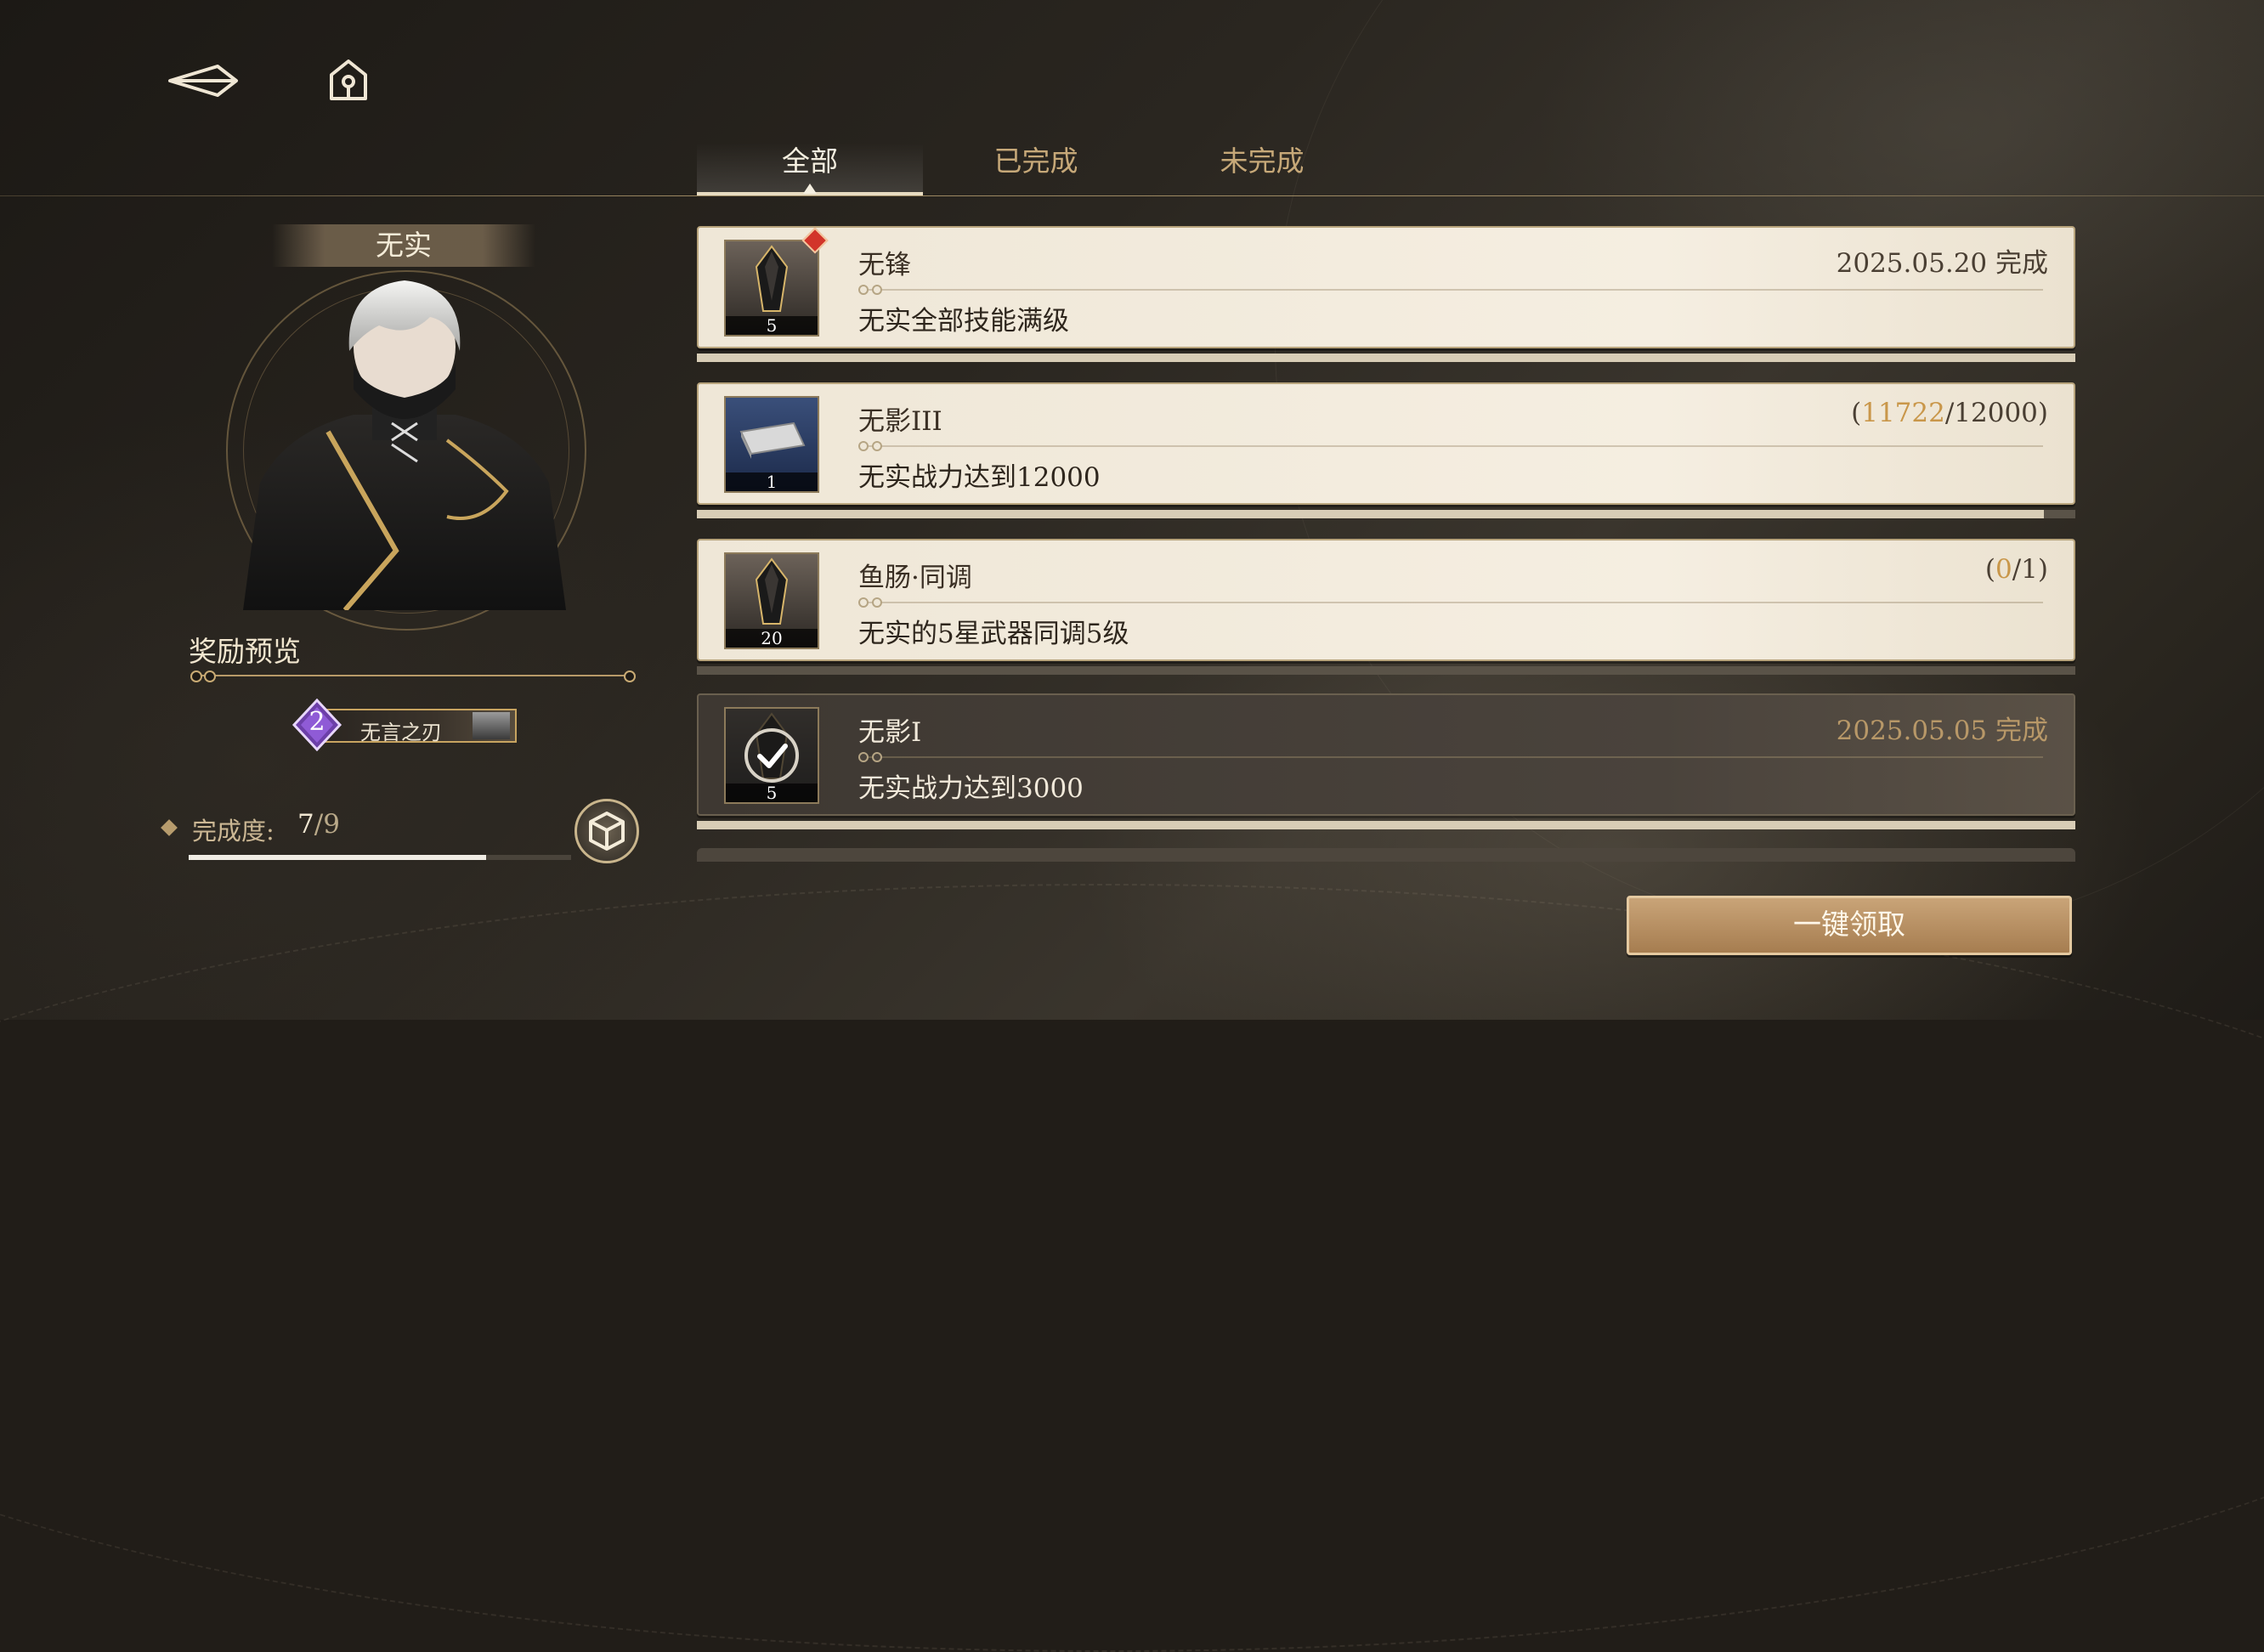 This screenshot has height=1652, width=2264. What do you see at coordinates (1386, 855) in the screenshot?
I see `list-next-row-edge` at bounding box center [1386, 855].